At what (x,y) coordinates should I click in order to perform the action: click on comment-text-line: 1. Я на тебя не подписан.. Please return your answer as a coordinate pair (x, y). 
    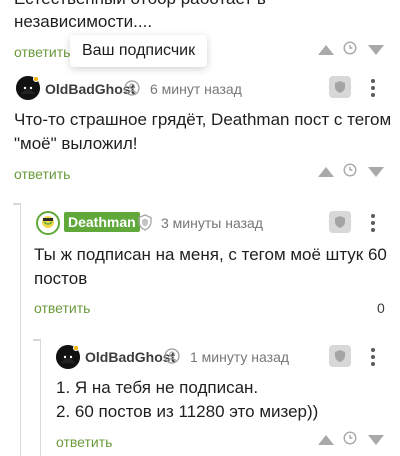
    Looking at the image, I should click on (157, 387).